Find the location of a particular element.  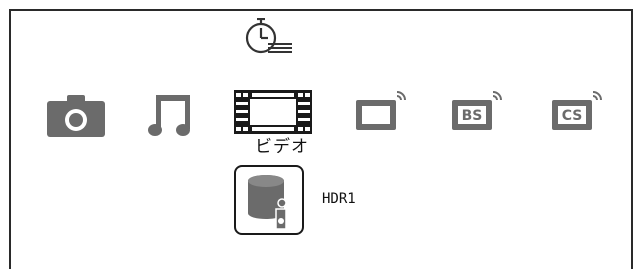

cs-broadcast-icon: CS is located at coordinates (578, 111).